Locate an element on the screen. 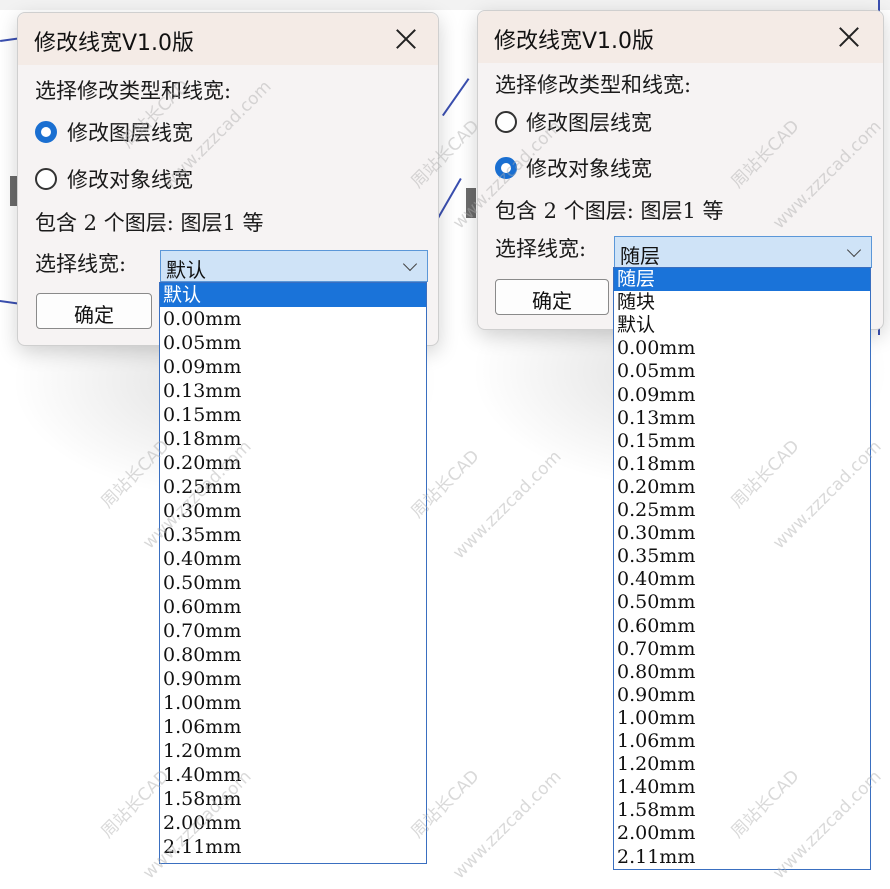  dropdown-option: 随块 is located at coordinates (742, 302).